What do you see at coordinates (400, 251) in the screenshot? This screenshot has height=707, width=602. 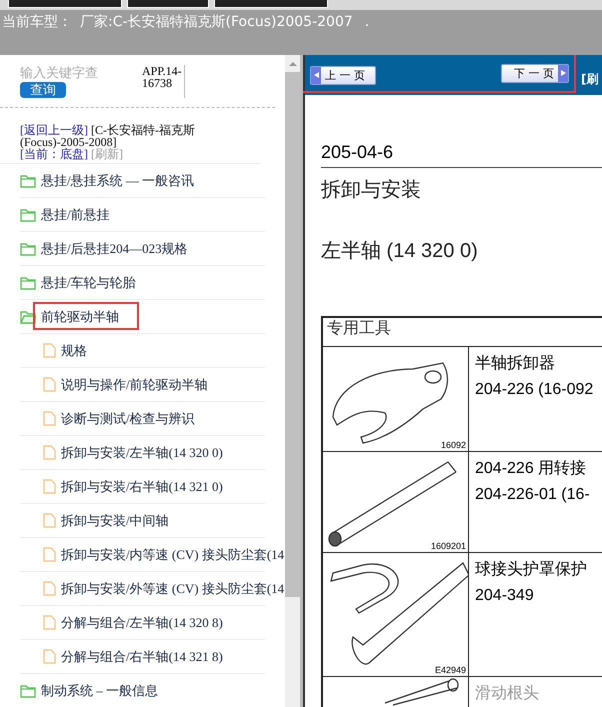 I see `part-title: 左半轴 (14 320 0)` at bounding box center [400, 251].